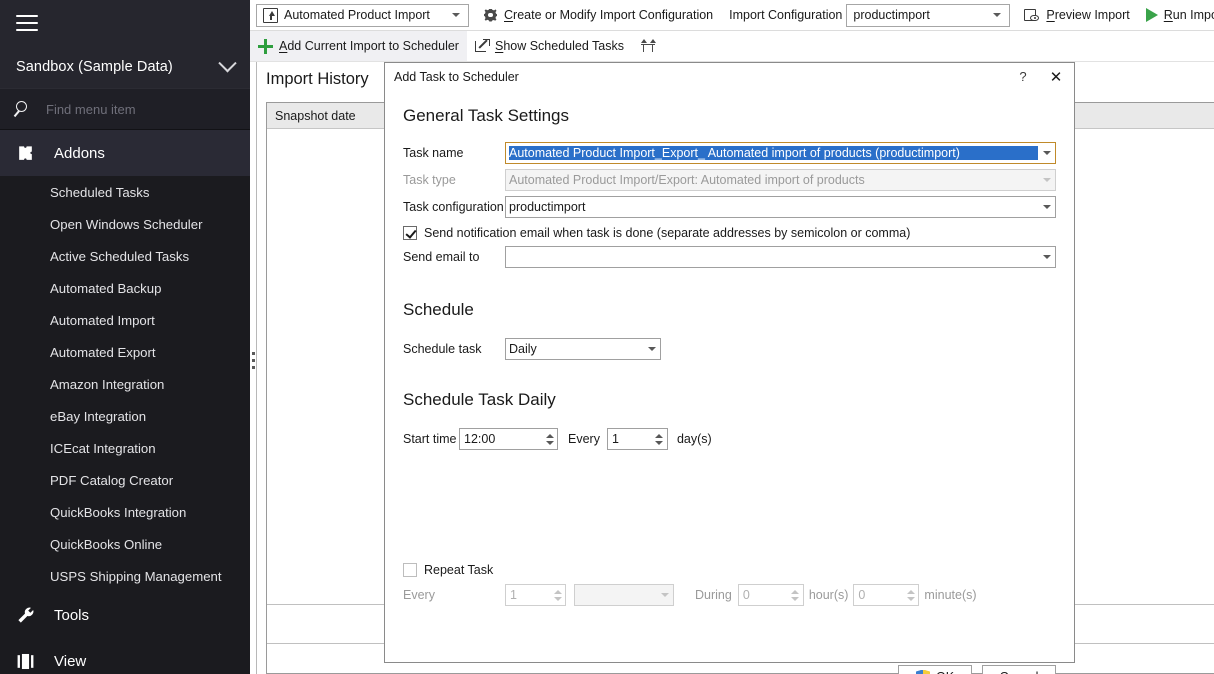  What do you see at coordinates (27, 23) in the screenshot?
I see `hamburger-menu-icon` at bounding box center [27, 23].